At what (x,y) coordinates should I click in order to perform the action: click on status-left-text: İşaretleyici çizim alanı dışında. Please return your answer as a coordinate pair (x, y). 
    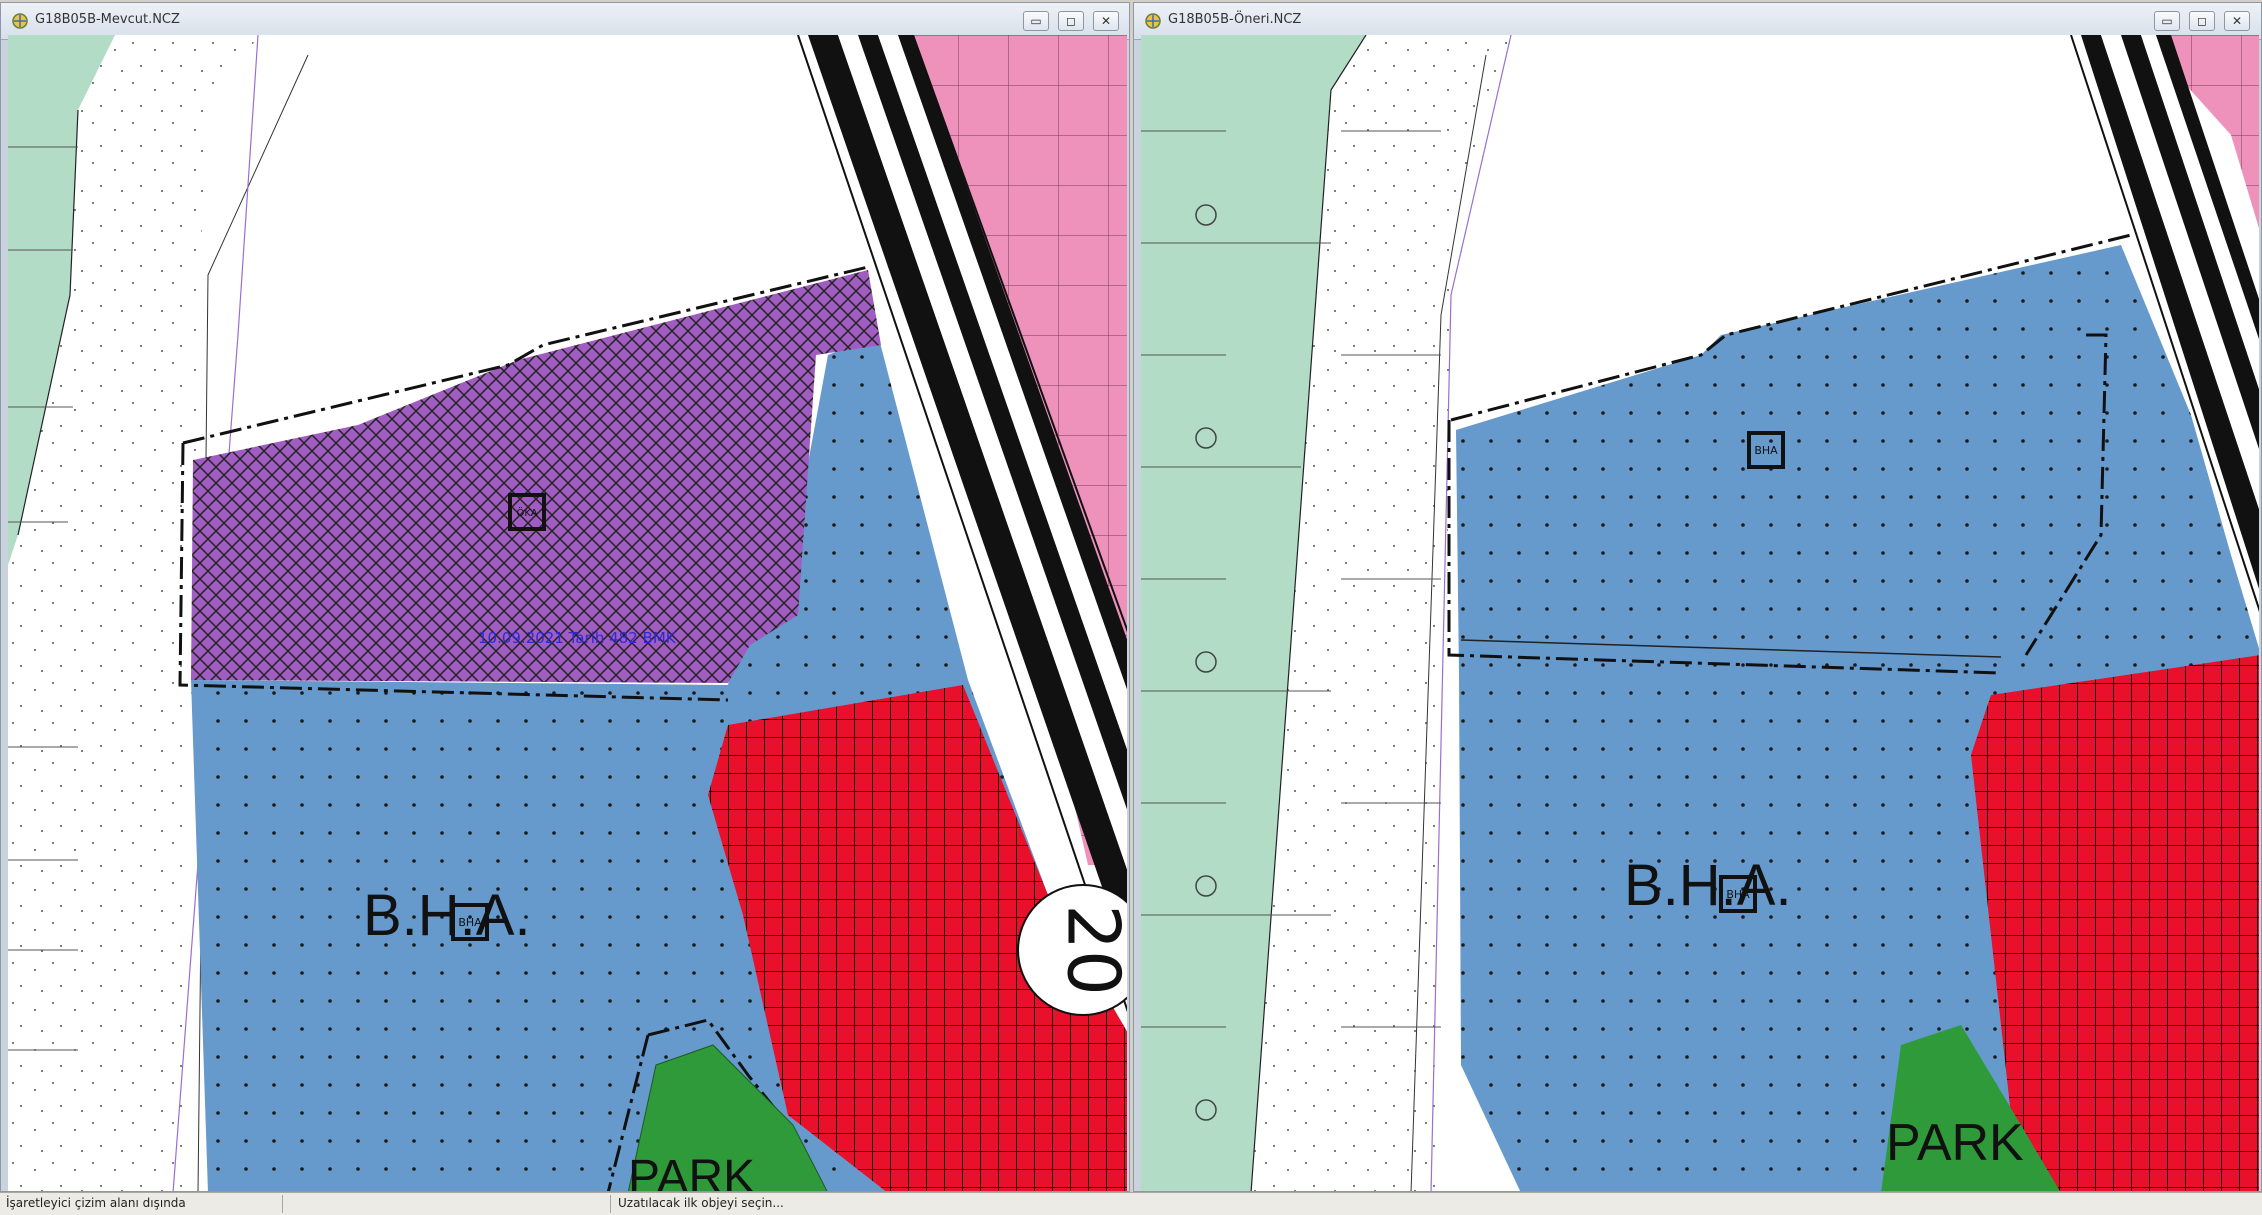
    Looking at the image, I should click on (96, 1203).